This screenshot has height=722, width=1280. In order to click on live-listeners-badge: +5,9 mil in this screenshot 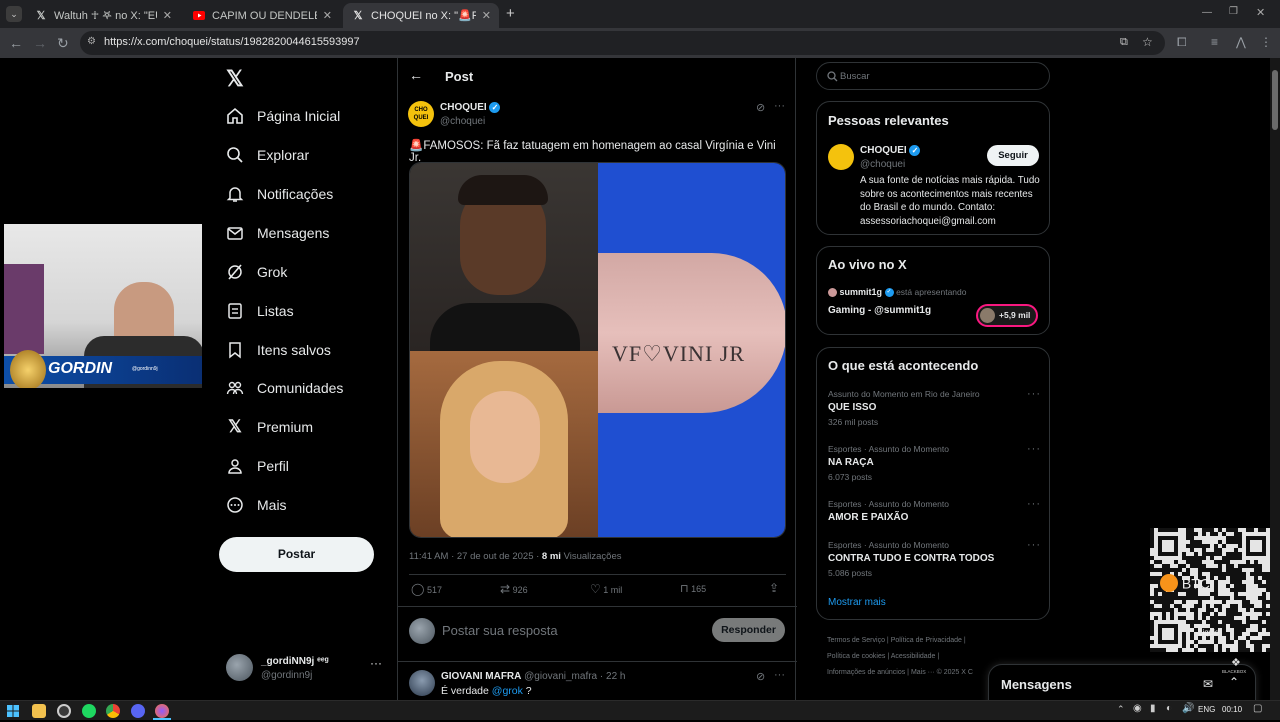, I will do `click(1007, 315)`.